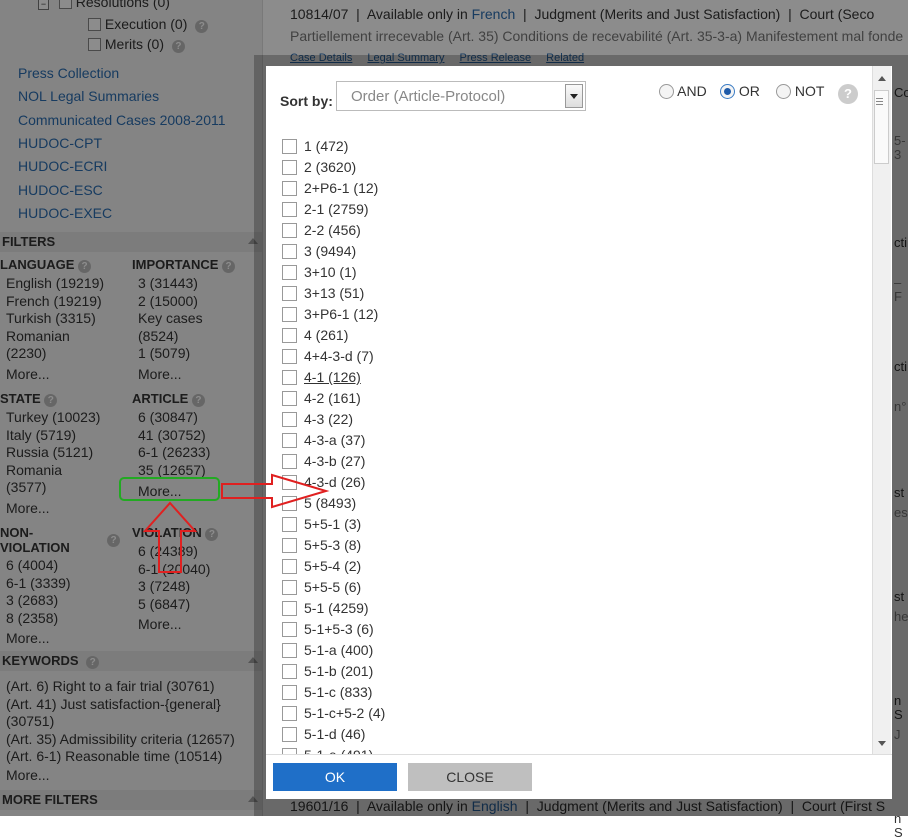 The image size is (908, 840). What do you see at coordinates (332, 230) in the screenshot?
I see `option-label: 2-2 (456)` at bounding box center [332, 230].